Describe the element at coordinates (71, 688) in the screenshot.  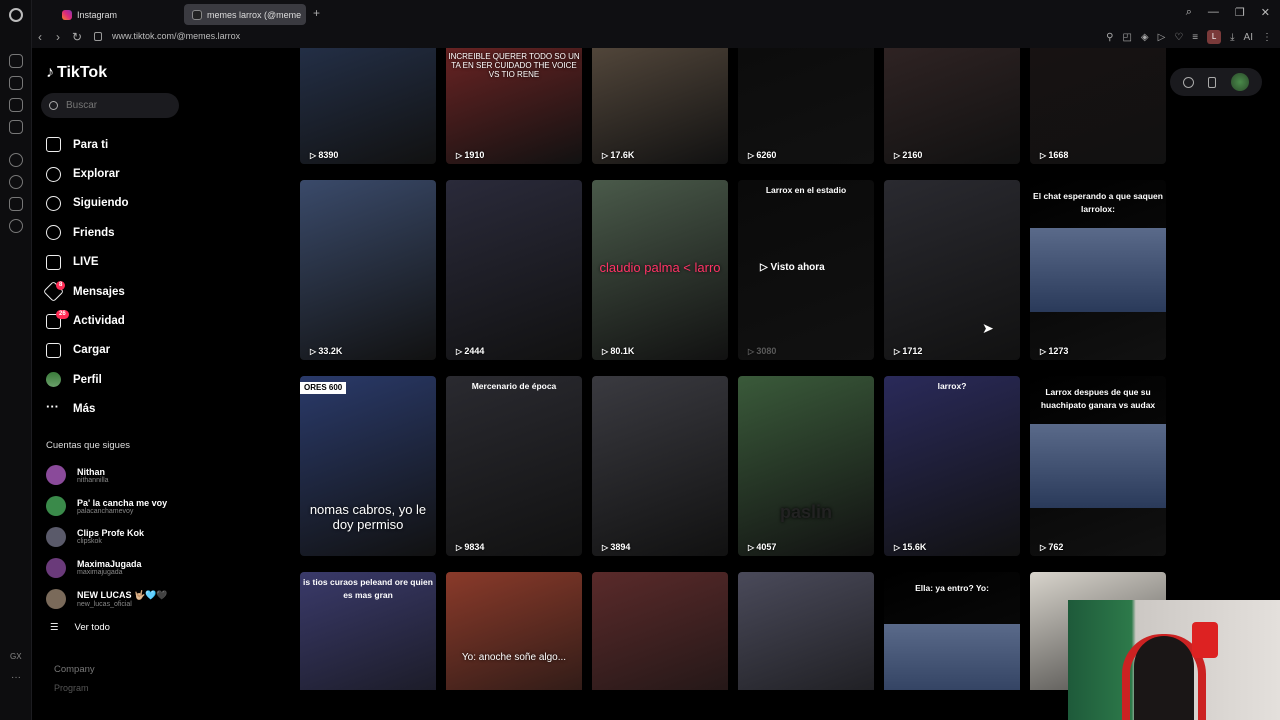
I see `footer-program-link: Program` at that location.